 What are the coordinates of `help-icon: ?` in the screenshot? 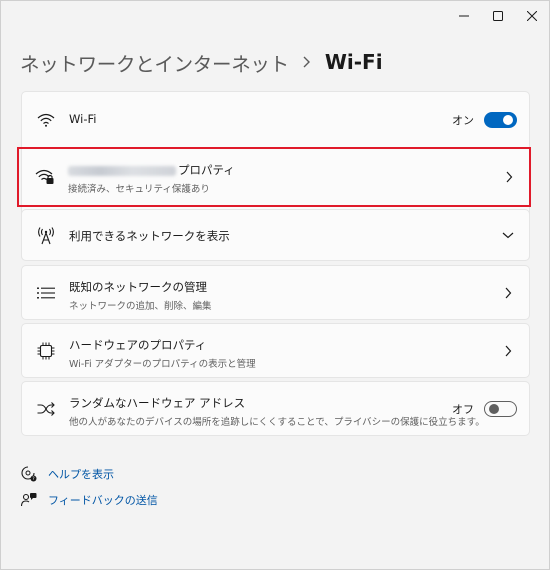 It's located at (29, 474).